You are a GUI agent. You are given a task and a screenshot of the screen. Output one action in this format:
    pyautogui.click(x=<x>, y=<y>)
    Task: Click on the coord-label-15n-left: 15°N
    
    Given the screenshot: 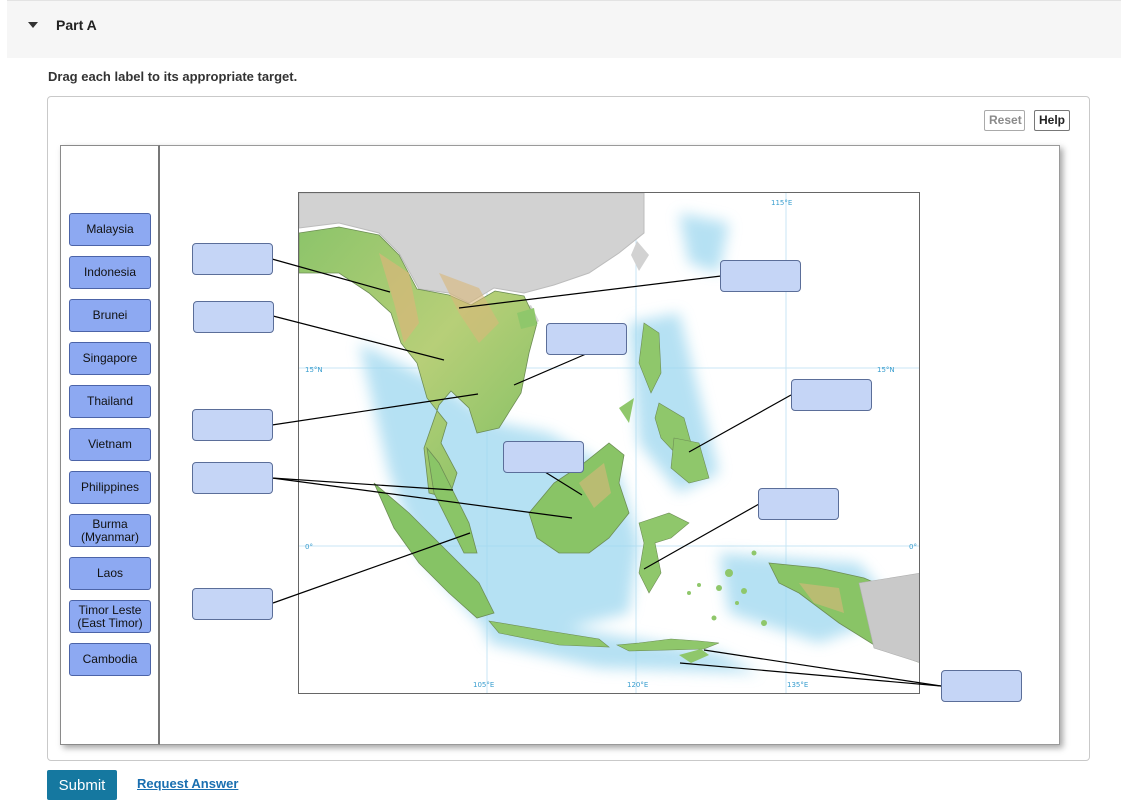 What is the action you would take?
    pyautogui.click(x=314, y=370)
    